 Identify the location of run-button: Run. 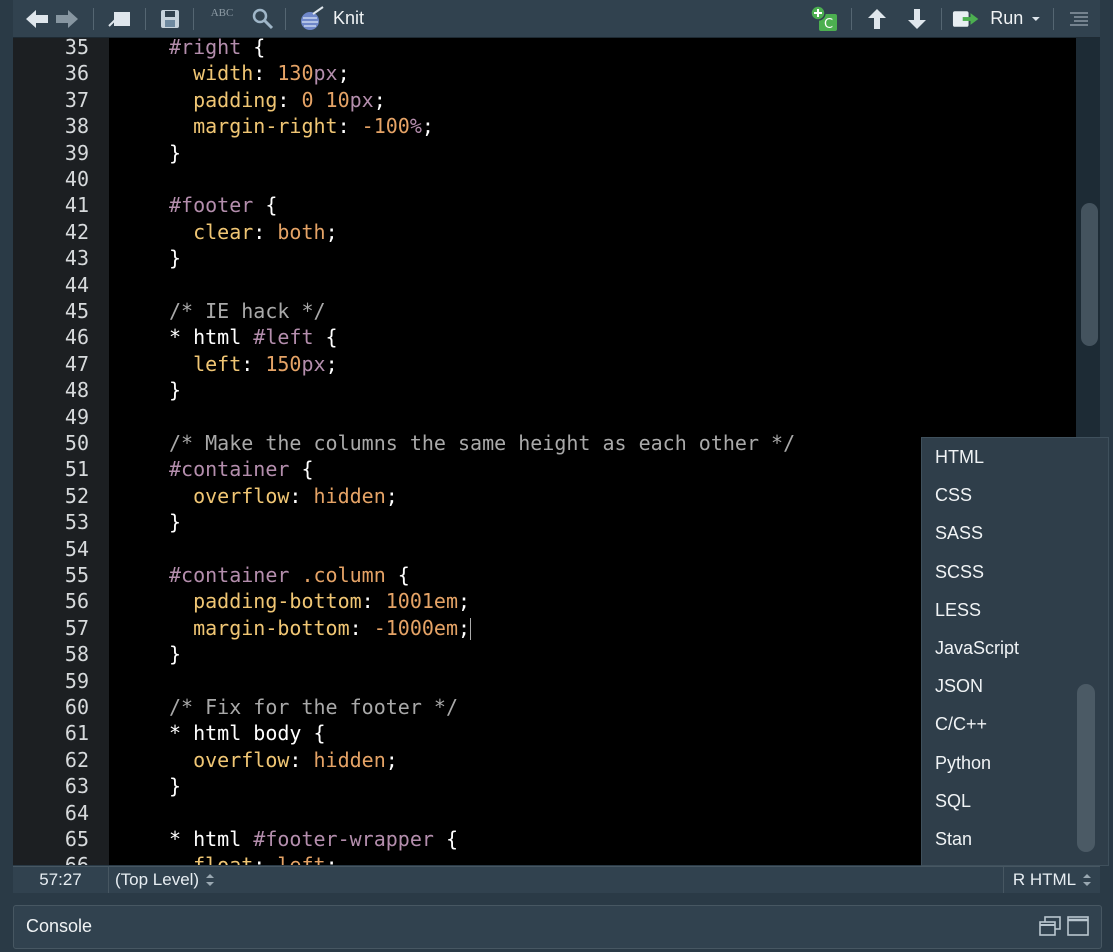
(996, 18).